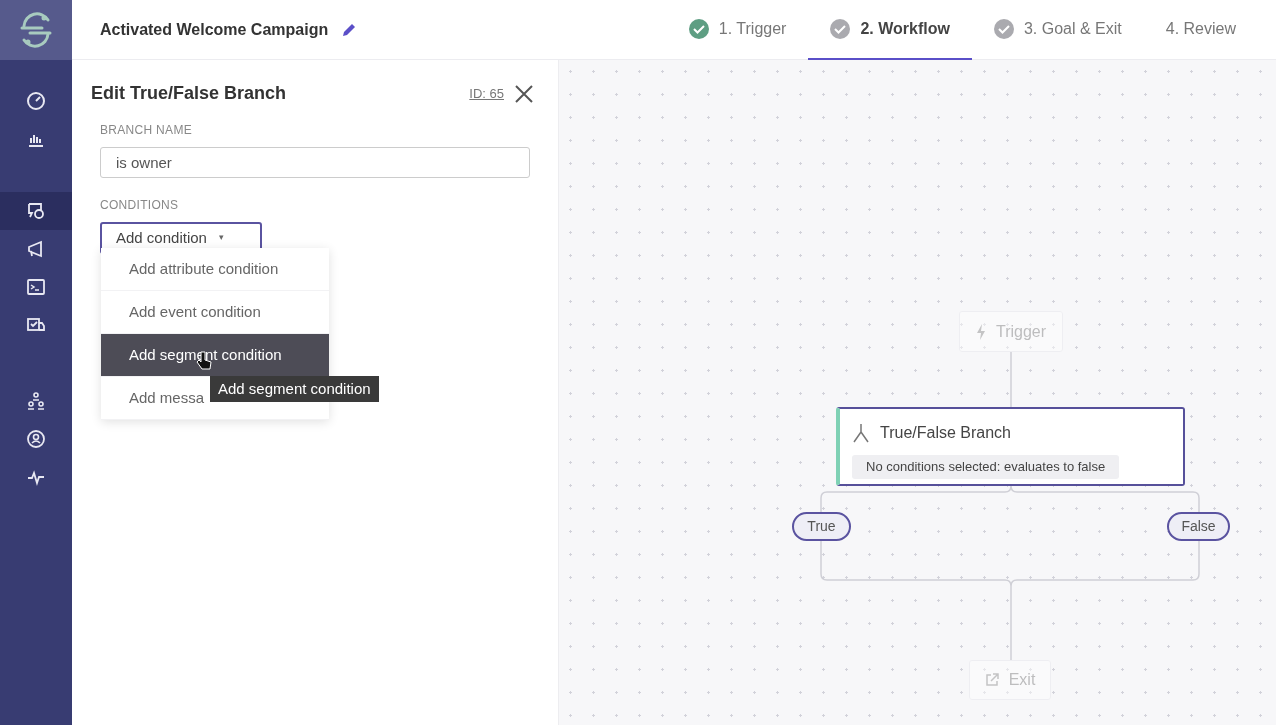 Image resolution: width=1276 pixels, height=725 pixels. What do you see at coordinates (945, 433) in the screenshot?
I see `node-title: True/False Branch` at bounding box center [945, 433].